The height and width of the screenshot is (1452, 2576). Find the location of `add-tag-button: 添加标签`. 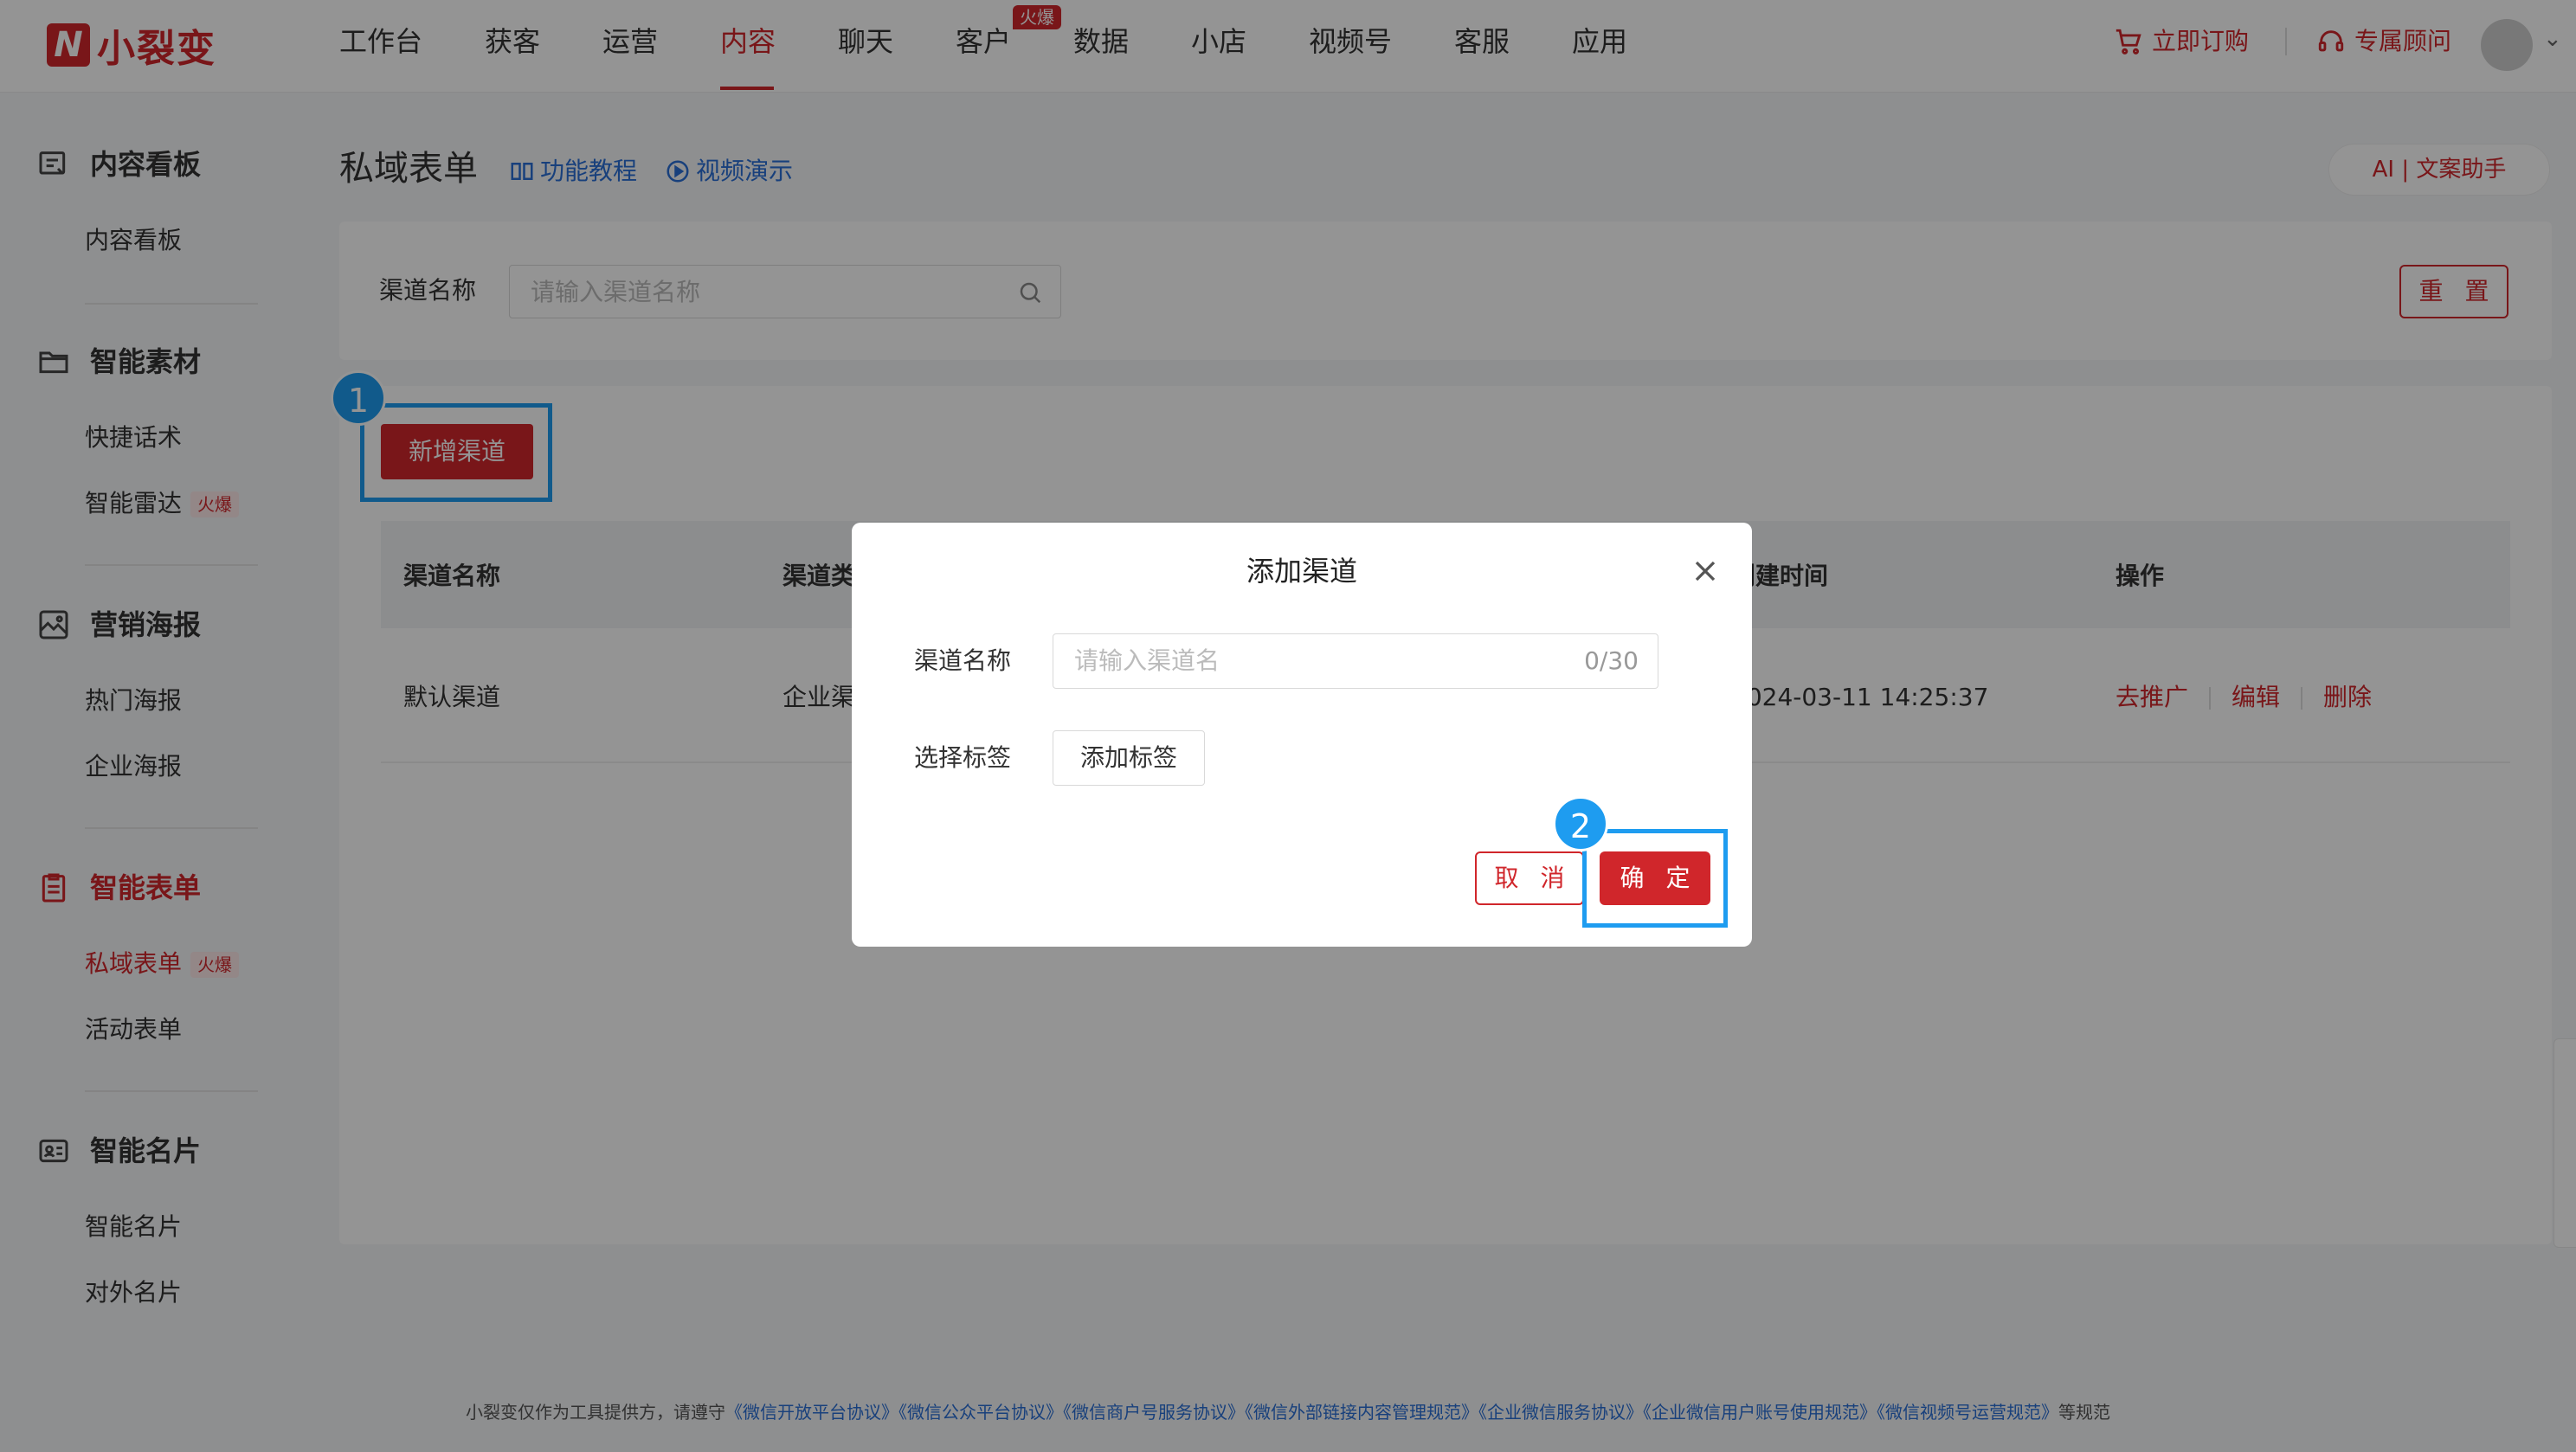

add-tag-button: 添加标签 is located at coordinates (1129, 758).